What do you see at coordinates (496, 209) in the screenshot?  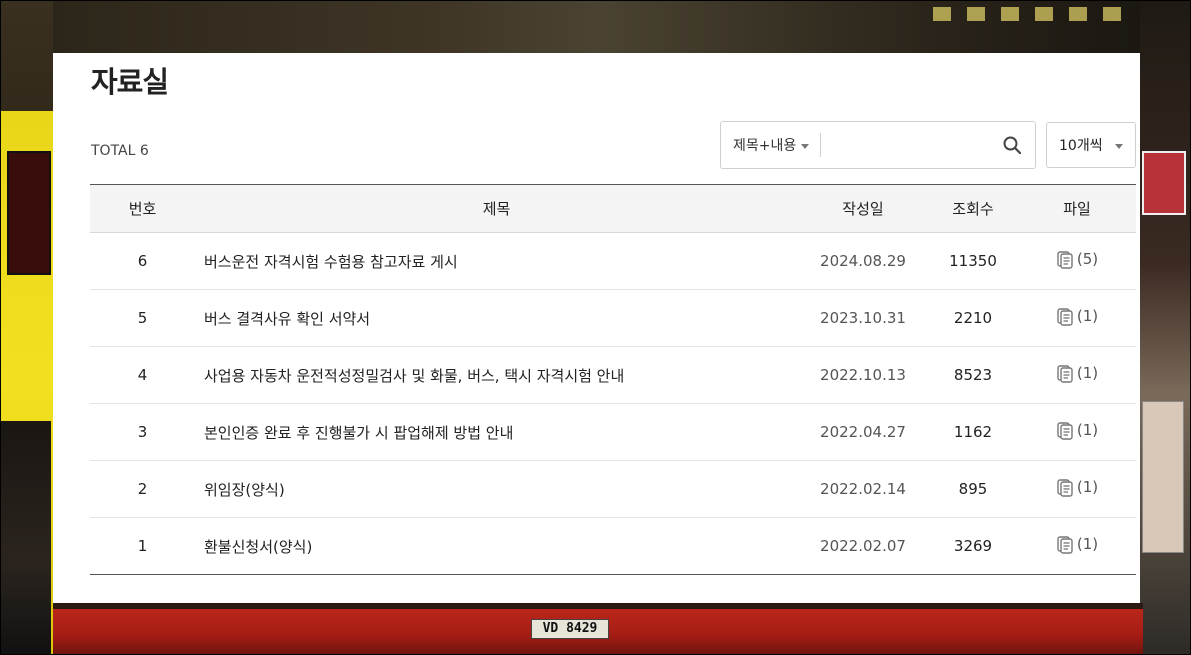 I see `header-title: 제목` at bounding box center [496, 209].